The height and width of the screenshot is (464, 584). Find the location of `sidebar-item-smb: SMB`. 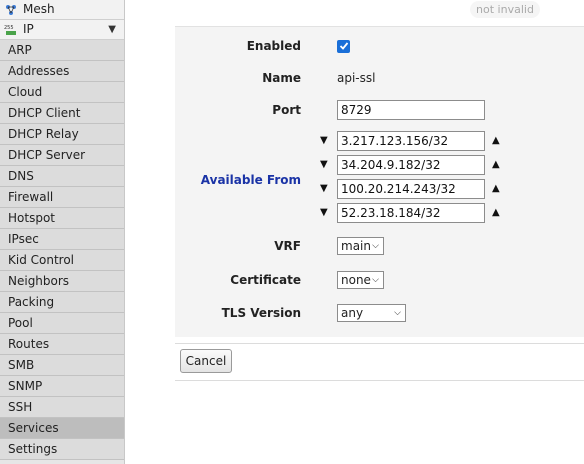

sidebar-item-smb: SMB is located at coordinates (62, 365).